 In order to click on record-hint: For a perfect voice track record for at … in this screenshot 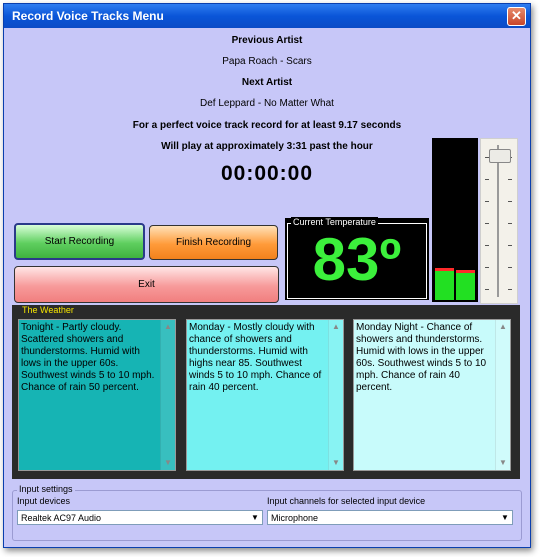, I will do `click(267, 125)`.